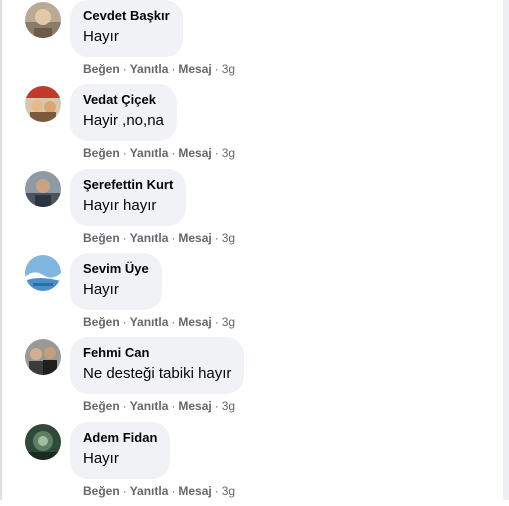  Describe the element at coordinates (157, 373) in the screenshot. I see `comment-text: Ne desteği tabiki hayır` at that location.